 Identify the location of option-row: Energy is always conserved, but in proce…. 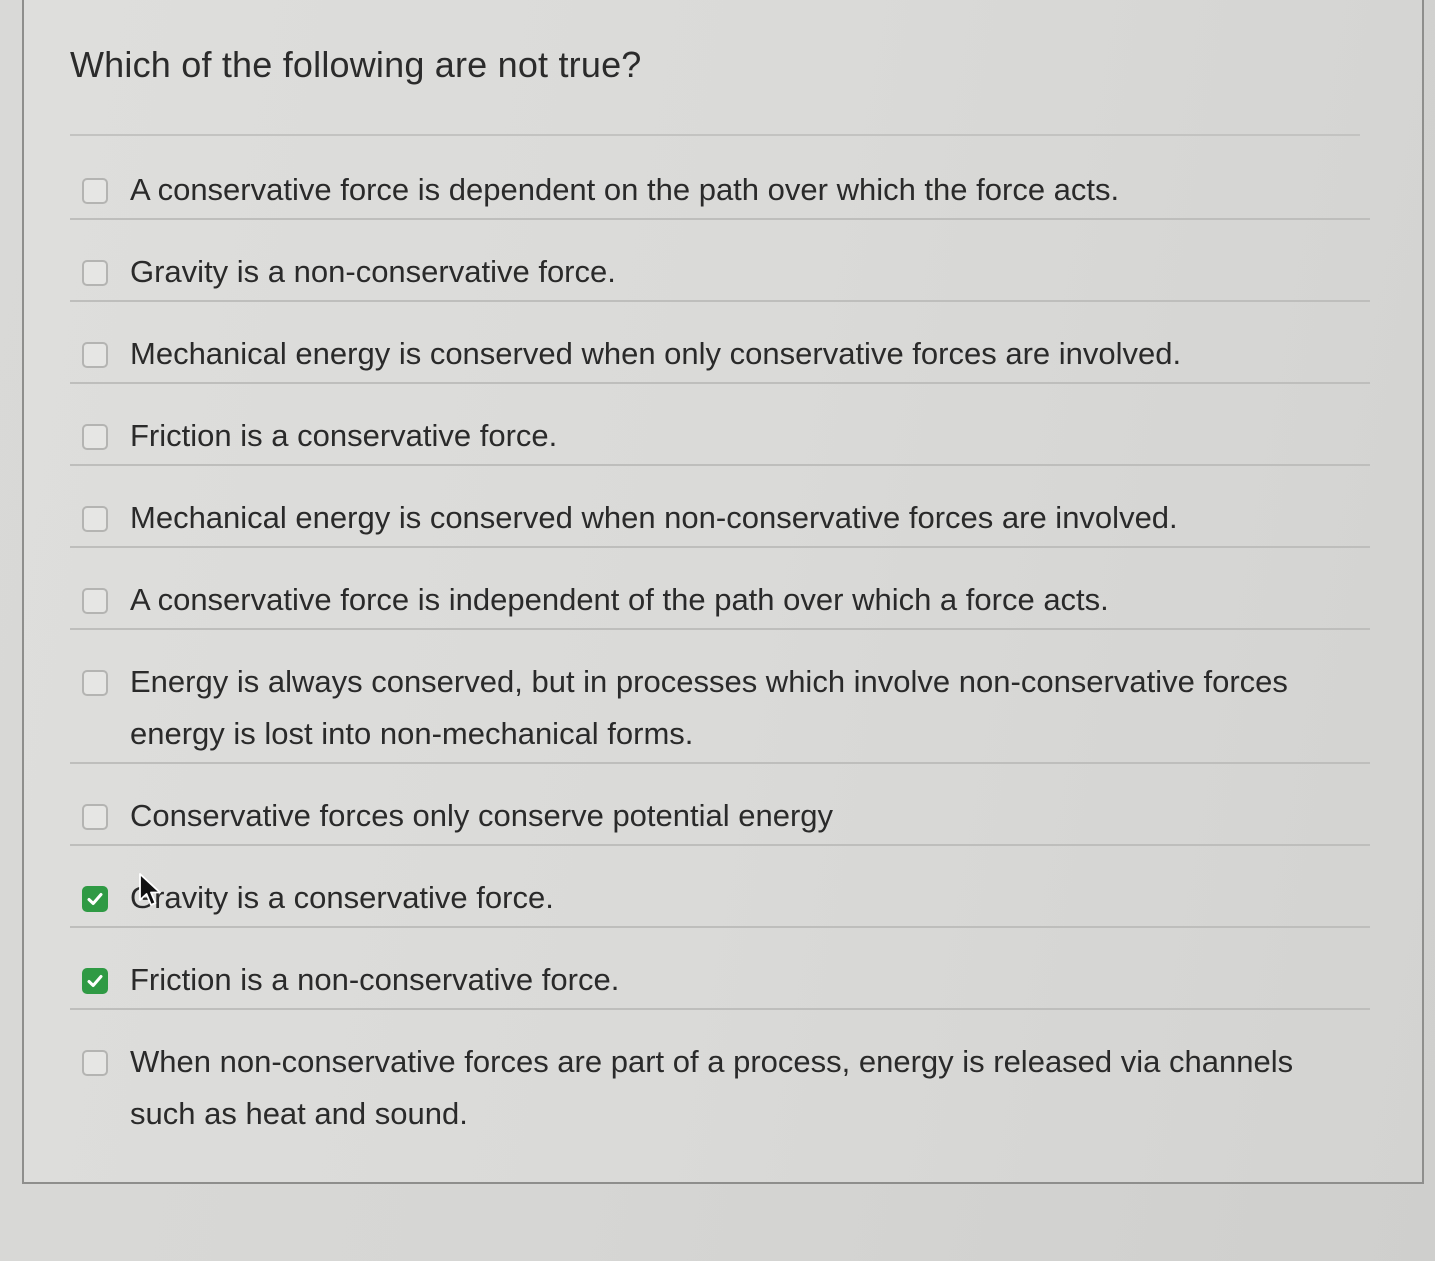
(720, 697).